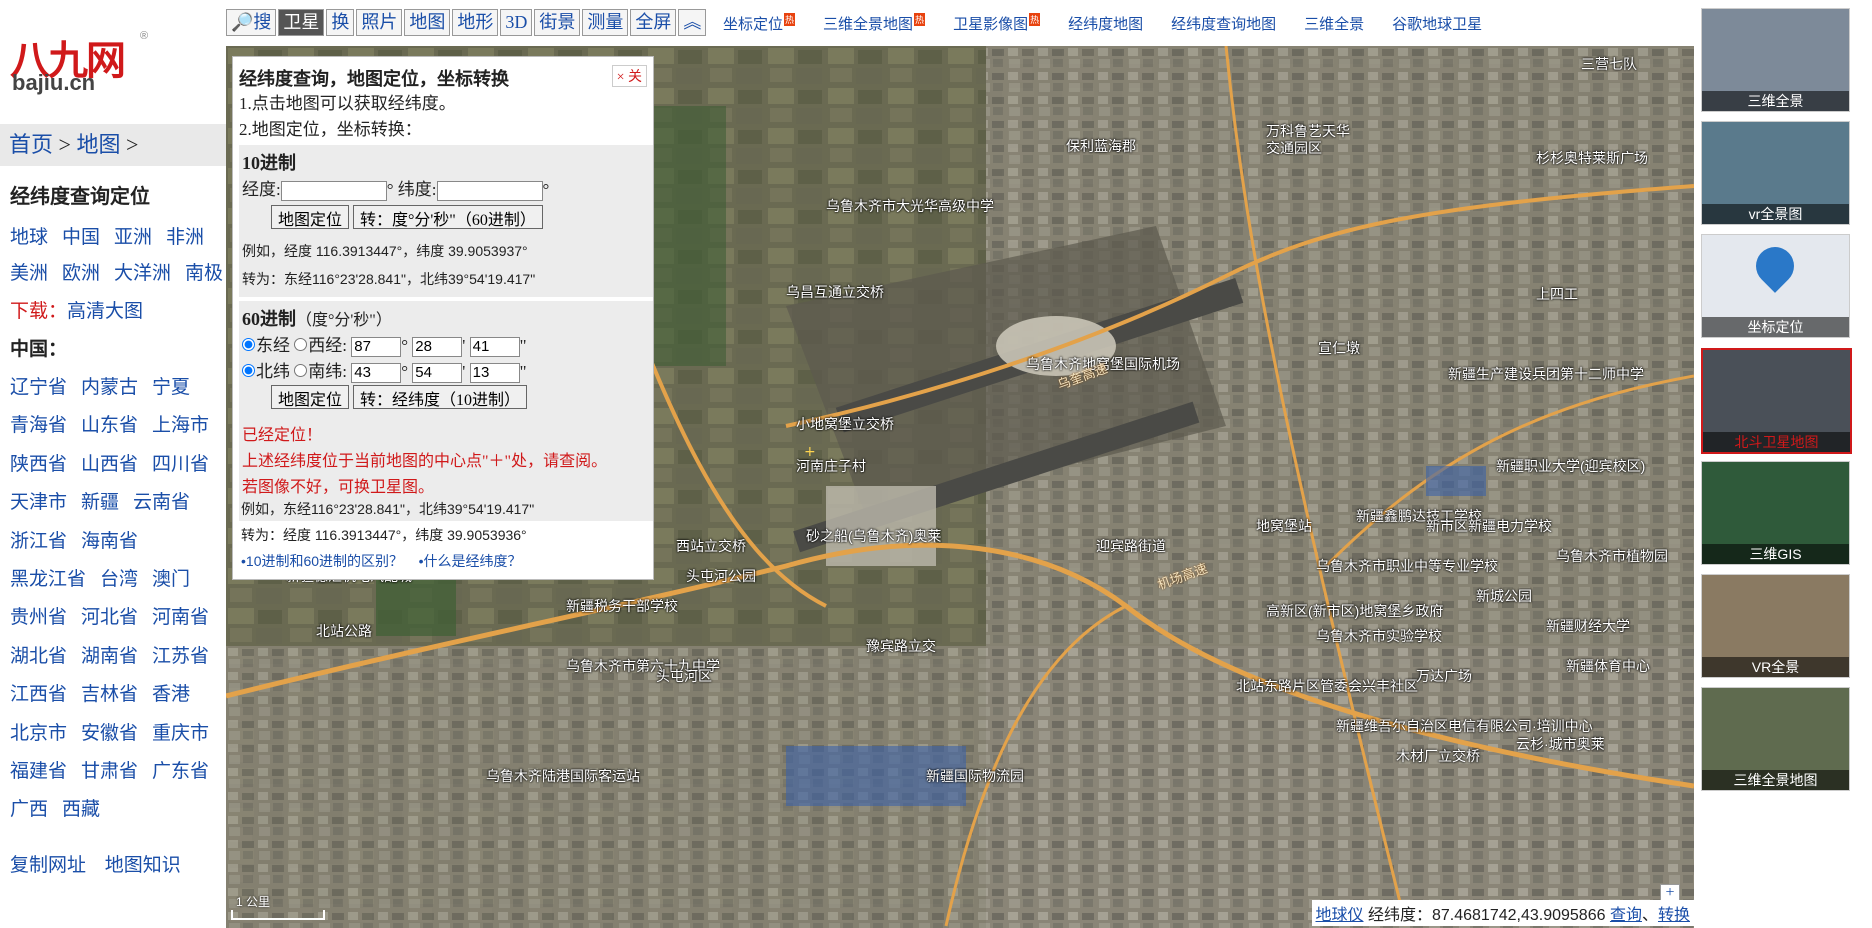 The height and width of the screenshot is (928, 1872). I want to click on province-link: 香港, so click(171, 694).